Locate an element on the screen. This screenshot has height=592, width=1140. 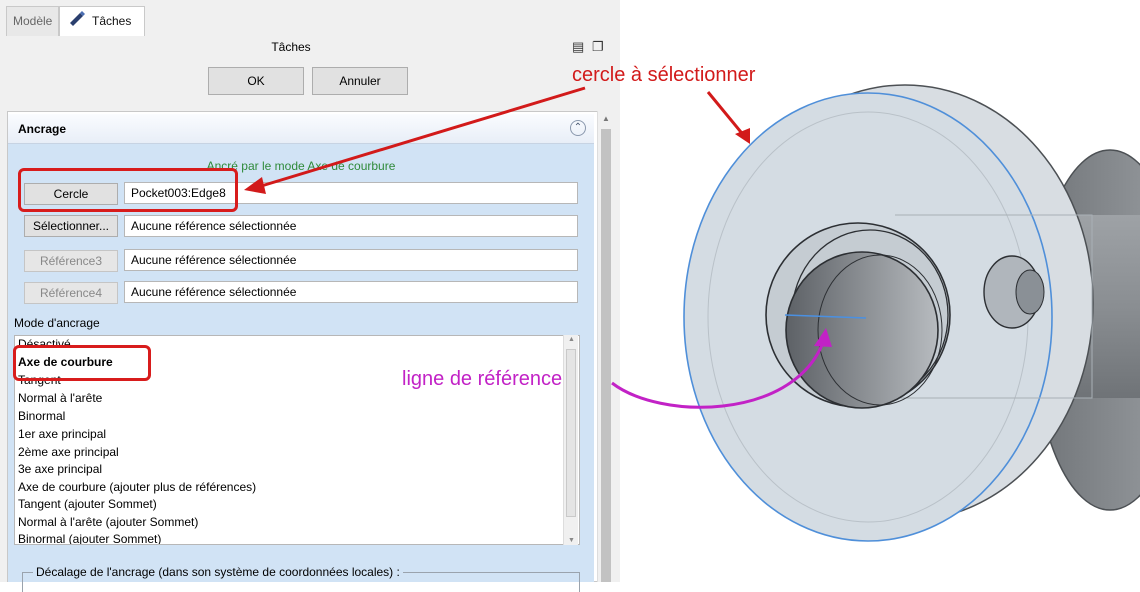
mode-item: 2ème axe principal is located at coordinates (67, 452).